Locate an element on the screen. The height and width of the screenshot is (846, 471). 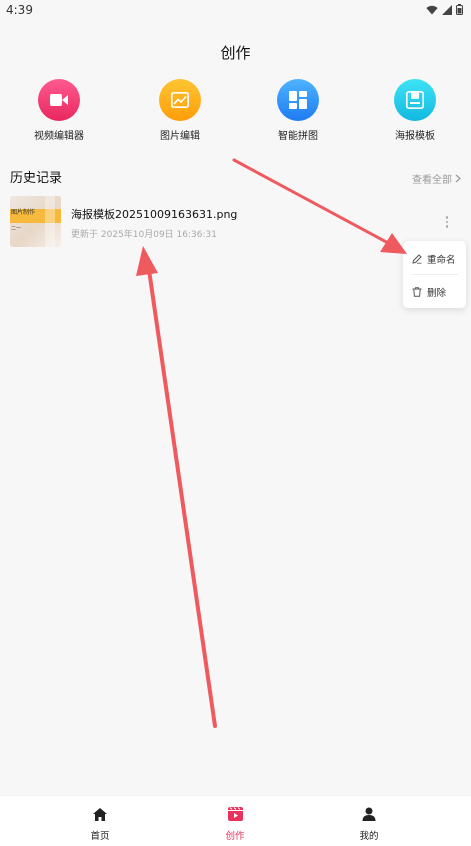
menu-divider is located at coordinates (434, 274).